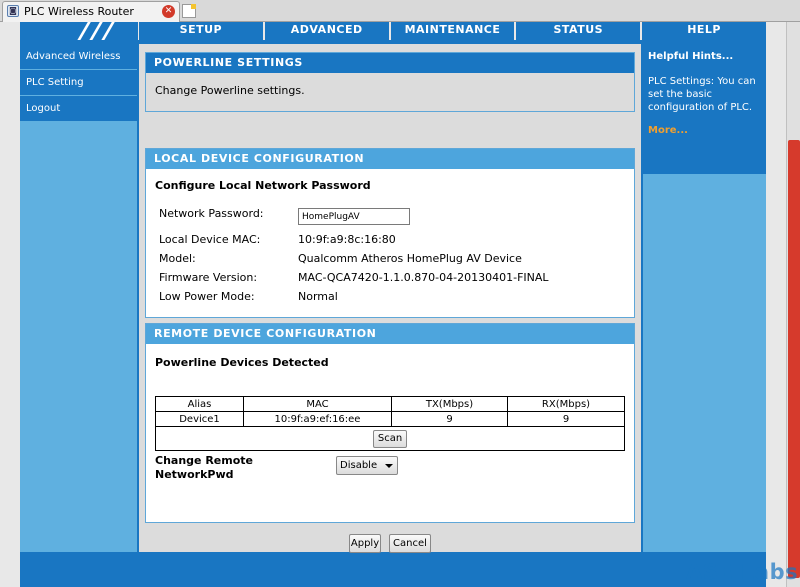  I want to click on tab-title: PLC Wireless Router, so click(79, 11).